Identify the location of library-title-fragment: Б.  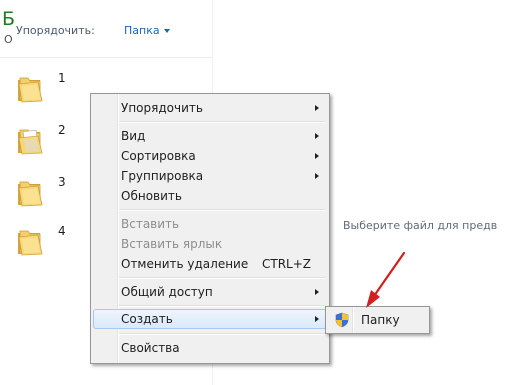
(9, 19).